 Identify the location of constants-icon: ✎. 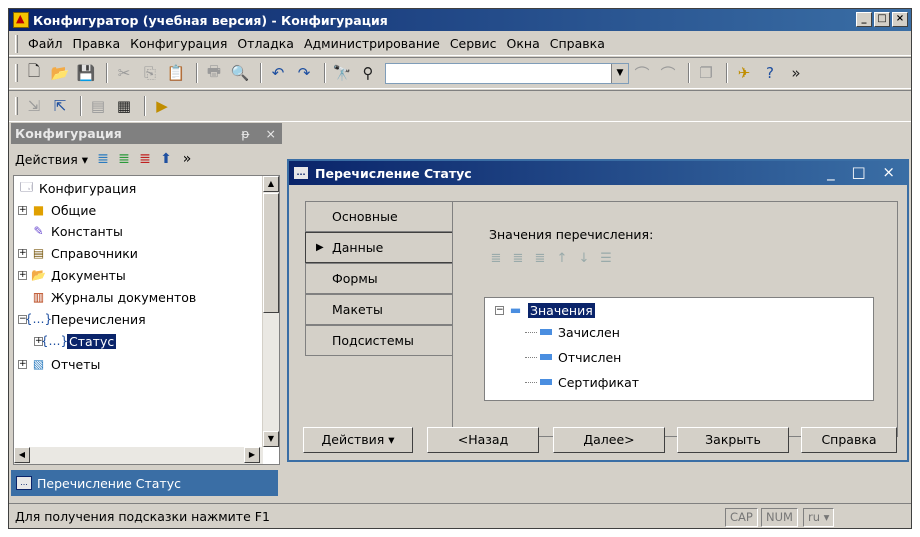
(38, 231).